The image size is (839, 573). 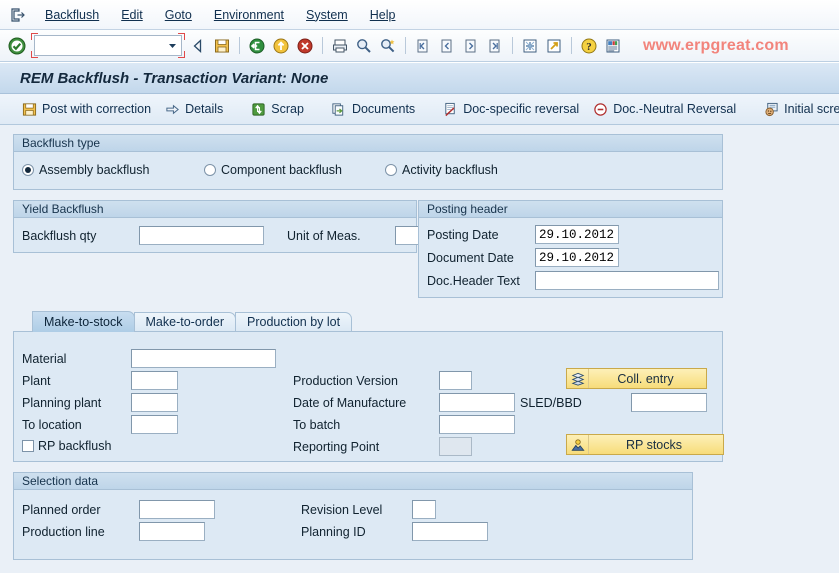 What do you see at coordinates (327, 15) in the screenshot?
I see `menu-item-system: System` at bounding box center [327, 15].